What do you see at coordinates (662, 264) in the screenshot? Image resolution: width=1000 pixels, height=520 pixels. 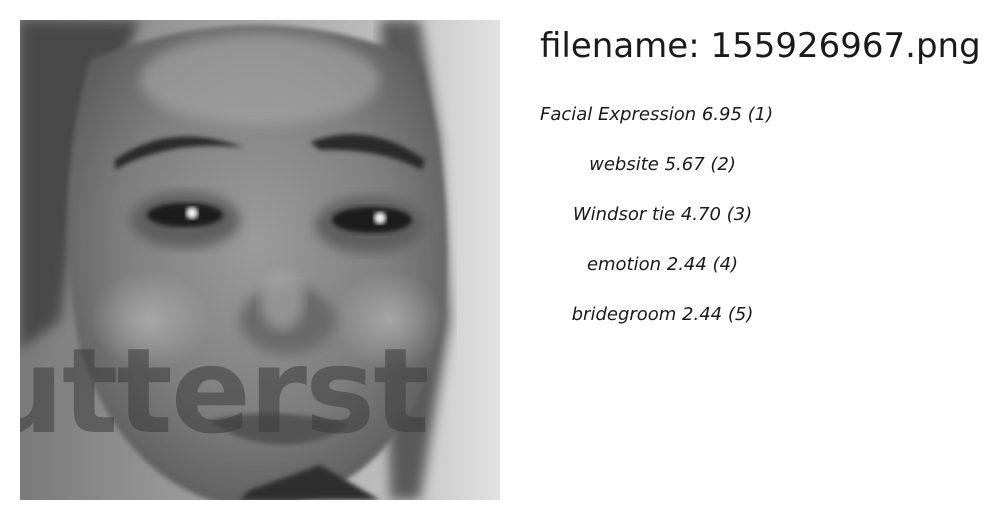 I see `prediction-label: emotion 2.44 (4)` at bounding box center [662, 264].